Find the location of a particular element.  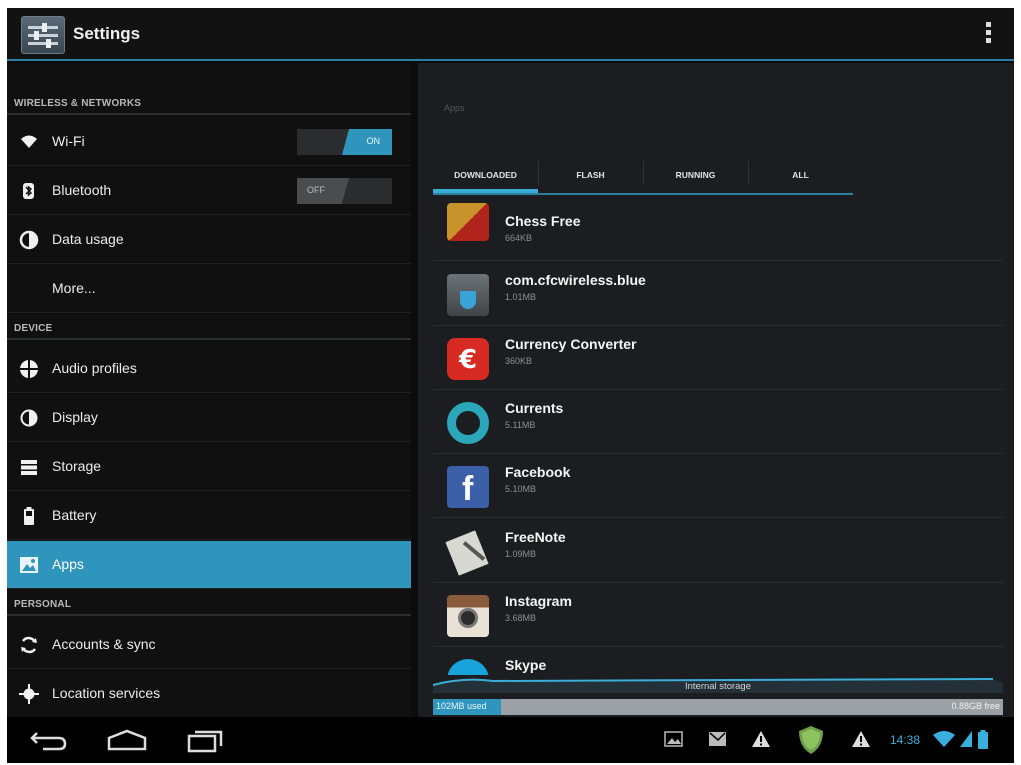

tab-downloaded: DOWNLOADED is located at coordinates (485, 174).